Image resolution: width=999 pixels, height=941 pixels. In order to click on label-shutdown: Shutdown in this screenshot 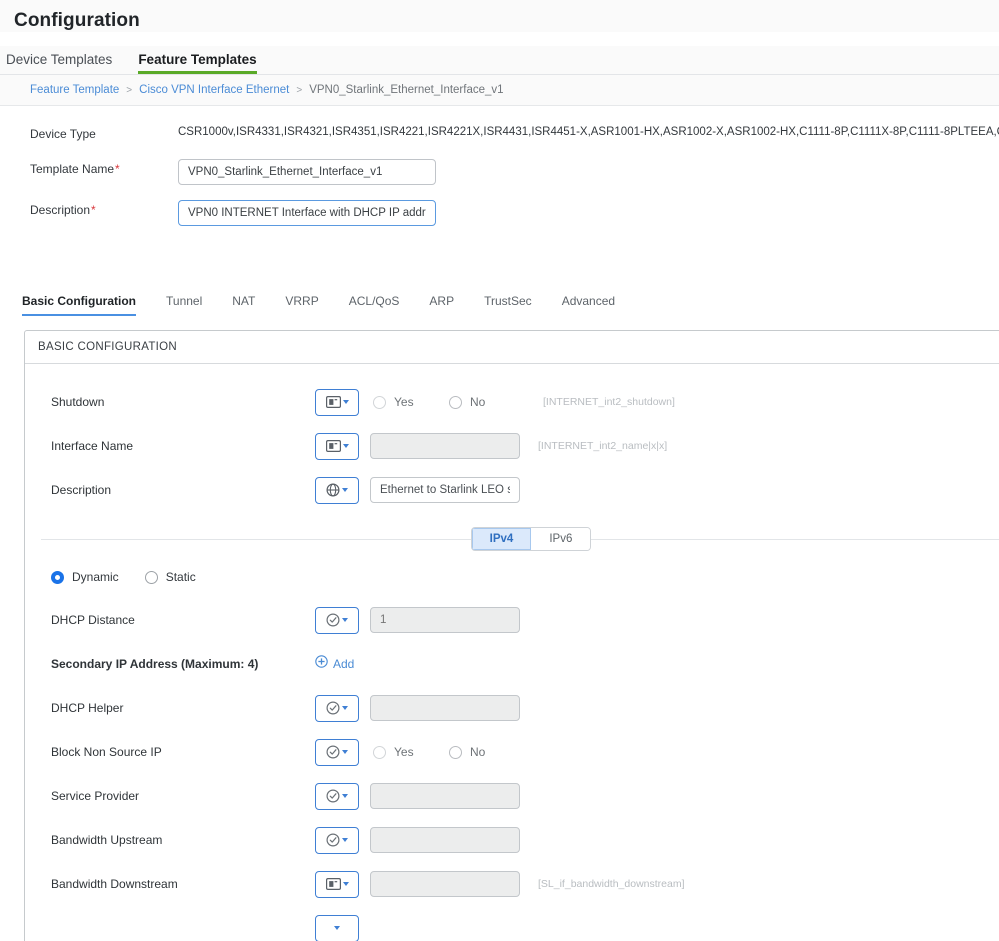, I will do `click(78, 402)`.